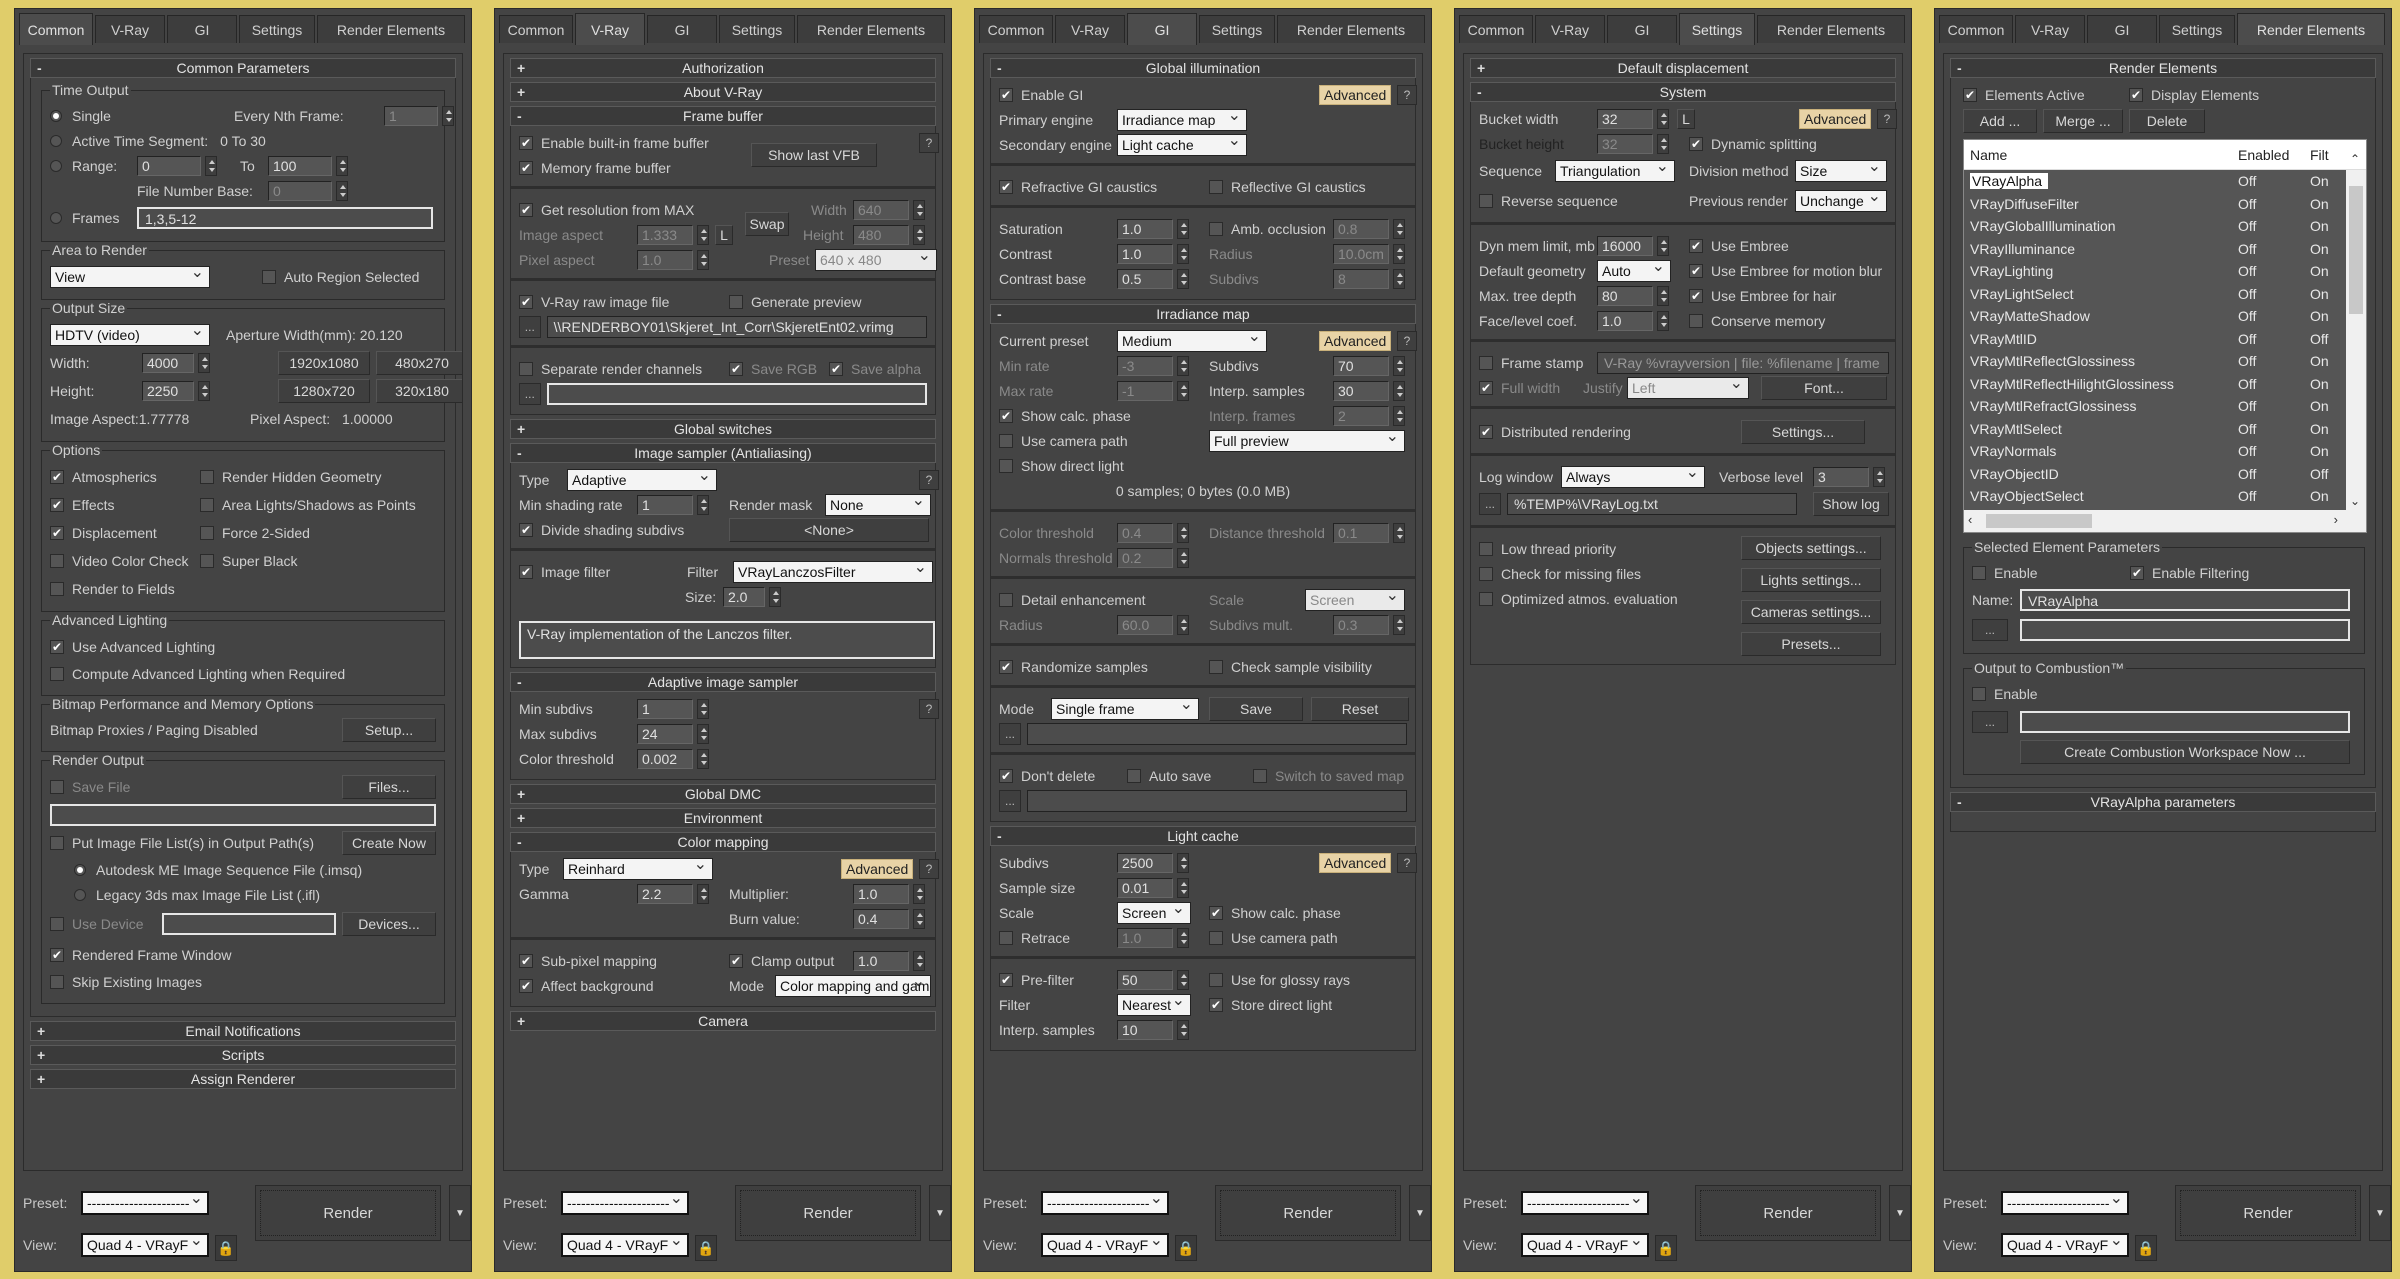 This screenshot has height=1279, width=2400. What do you see at coordinates (1361, 532) in the screenshot?
I see `distance-threshold-input: 0.1` at bounding box center [1361, 532].